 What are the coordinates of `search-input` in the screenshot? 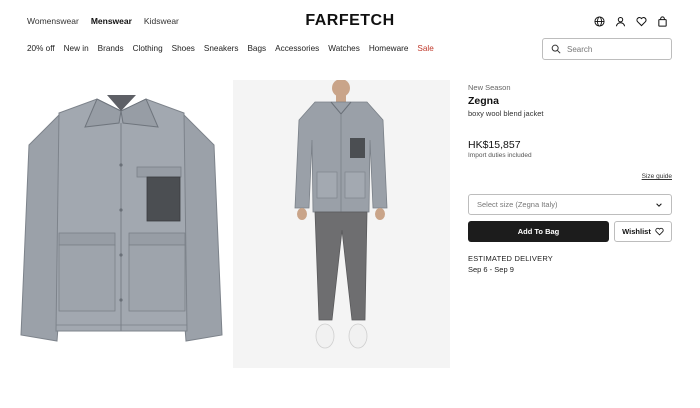 It's located at (617, 49).